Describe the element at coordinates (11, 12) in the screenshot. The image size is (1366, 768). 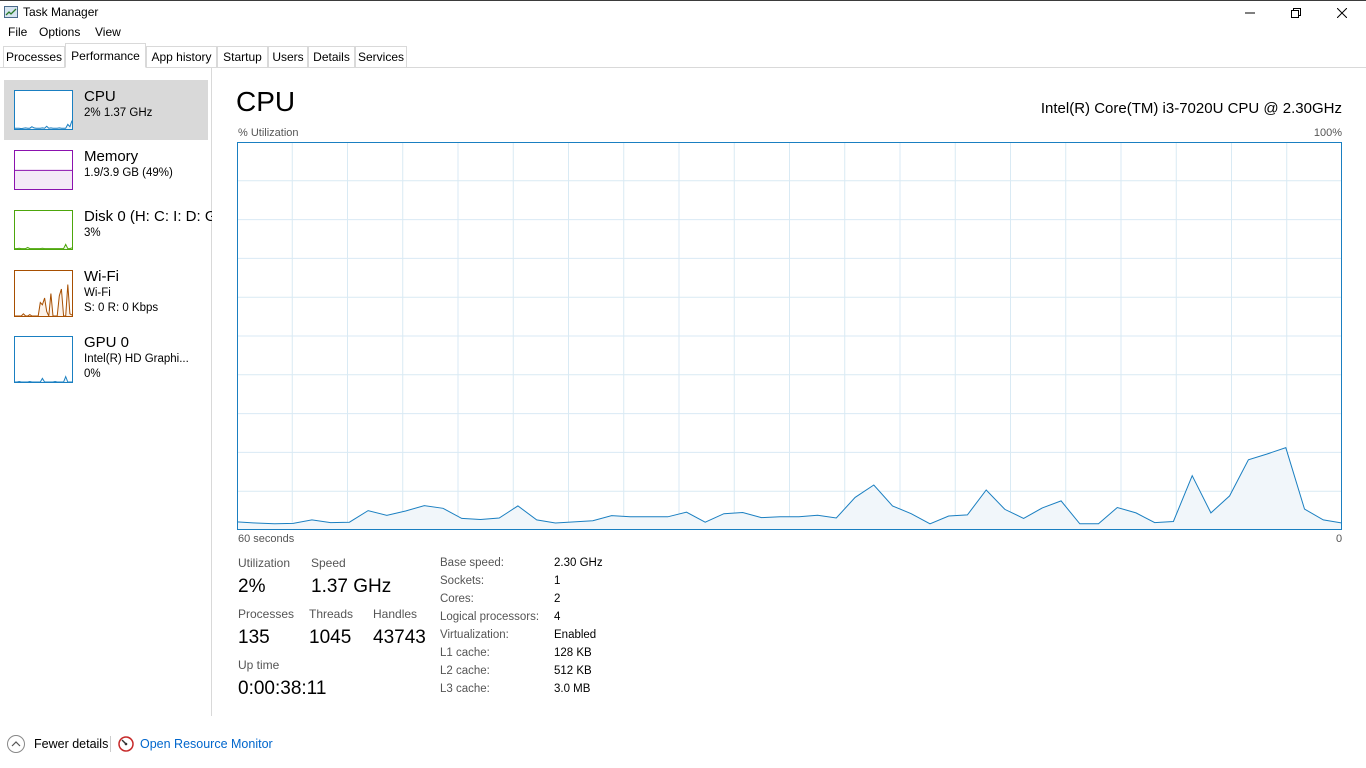
I see `task-manager-icon` at that location.